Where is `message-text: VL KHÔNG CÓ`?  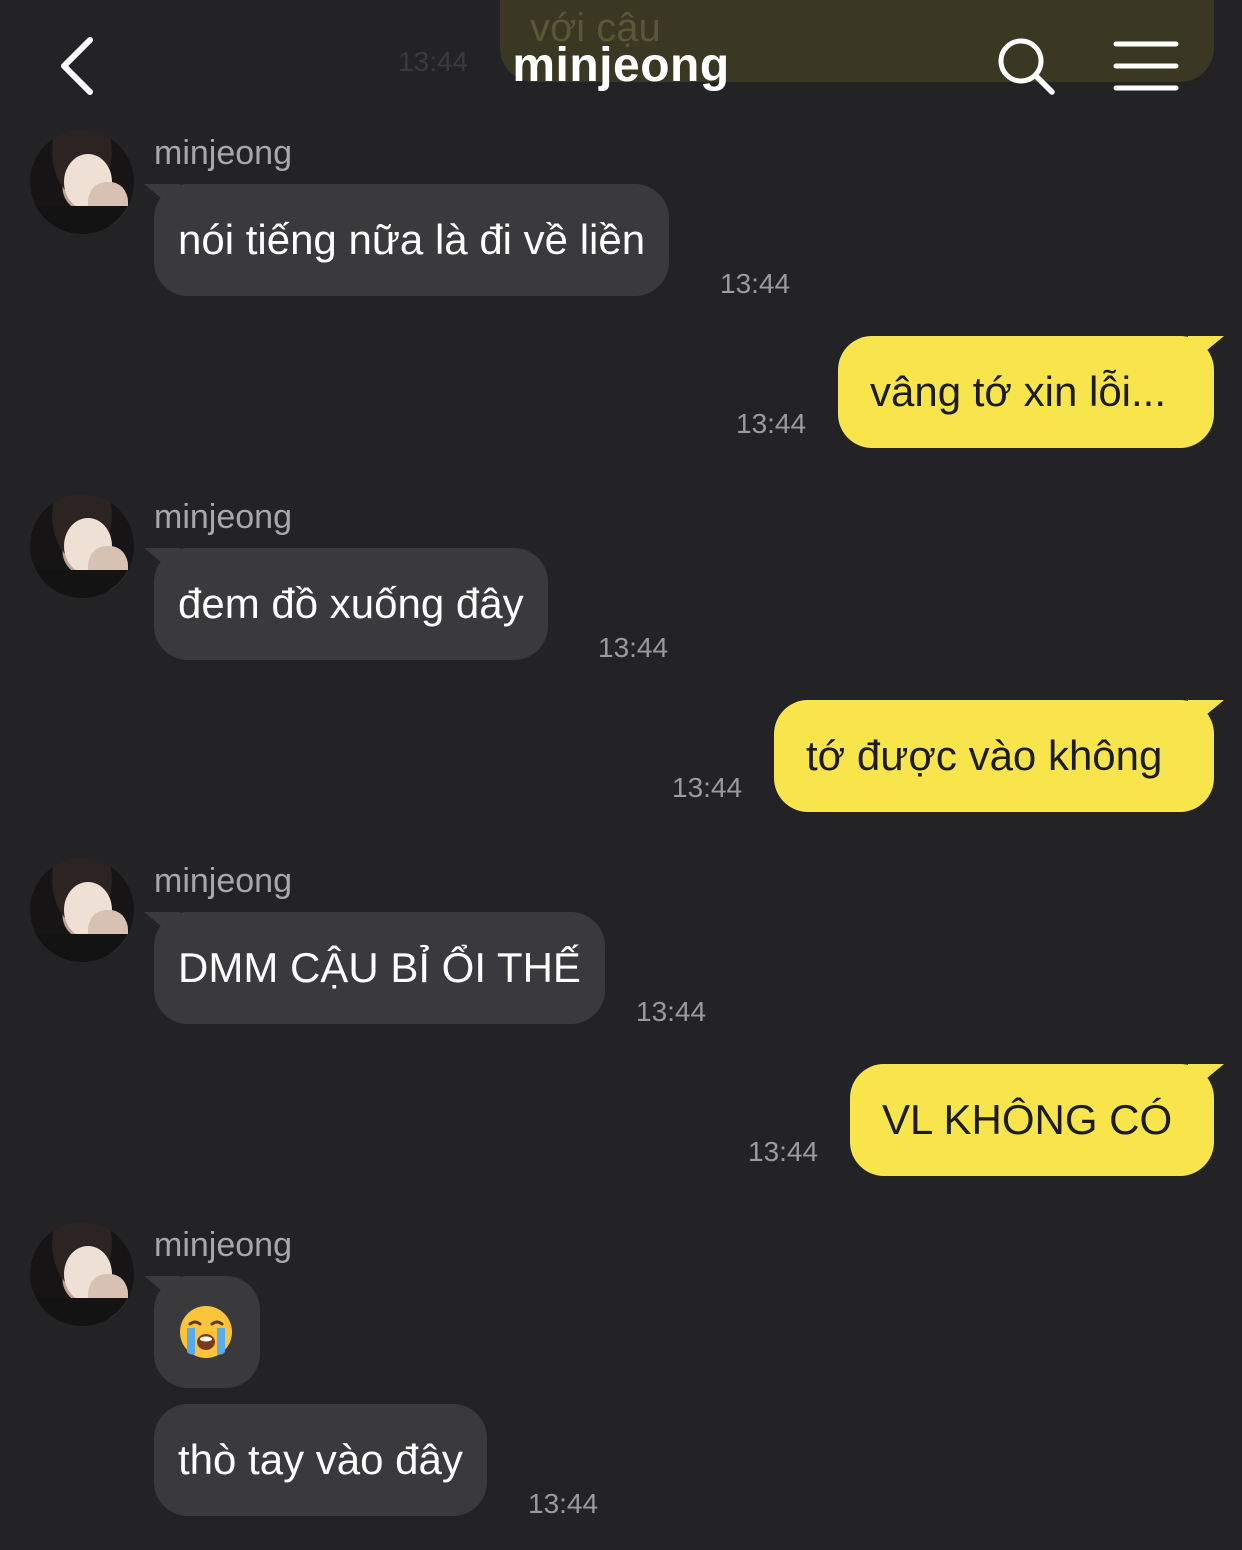 message-text: VL KHÔNG CÓ is located at coordinates (1027, 1119).